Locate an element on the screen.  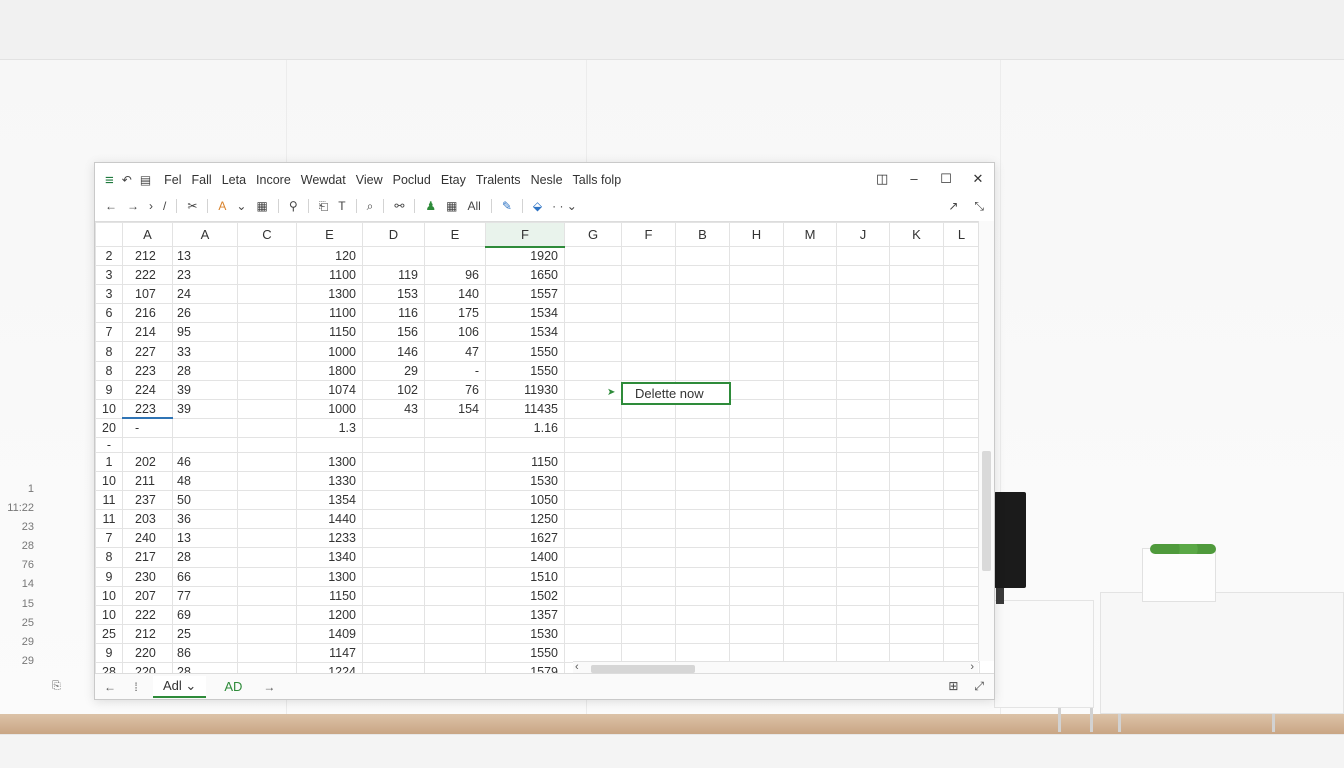
more-icon: · · ⌄ is located at coordinates (564, 206).